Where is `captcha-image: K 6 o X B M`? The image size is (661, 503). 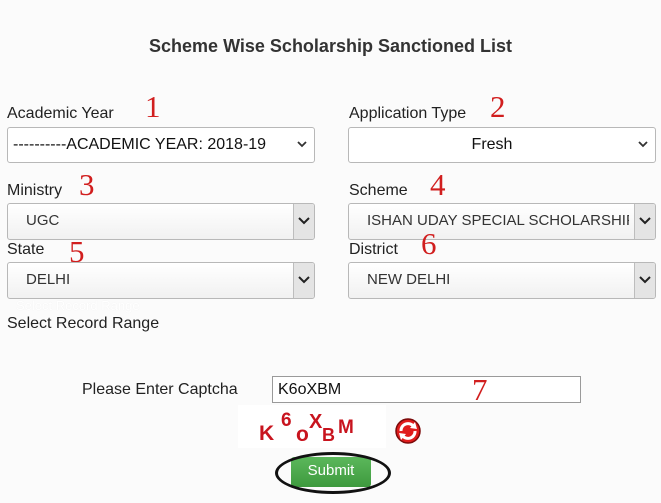
captcha-image: K 6 o X B M is located at coordinates (312, 426).